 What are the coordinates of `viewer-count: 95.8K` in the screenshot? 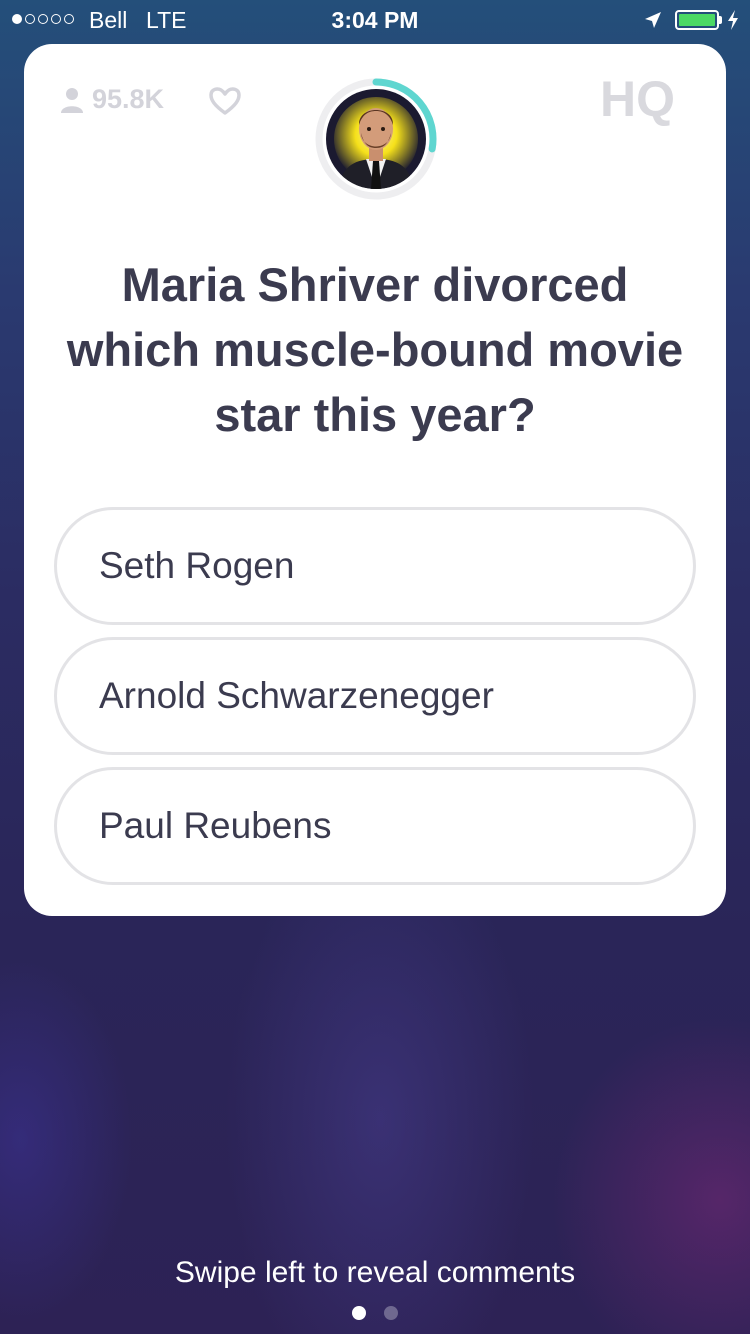 It's located at (112, 99).